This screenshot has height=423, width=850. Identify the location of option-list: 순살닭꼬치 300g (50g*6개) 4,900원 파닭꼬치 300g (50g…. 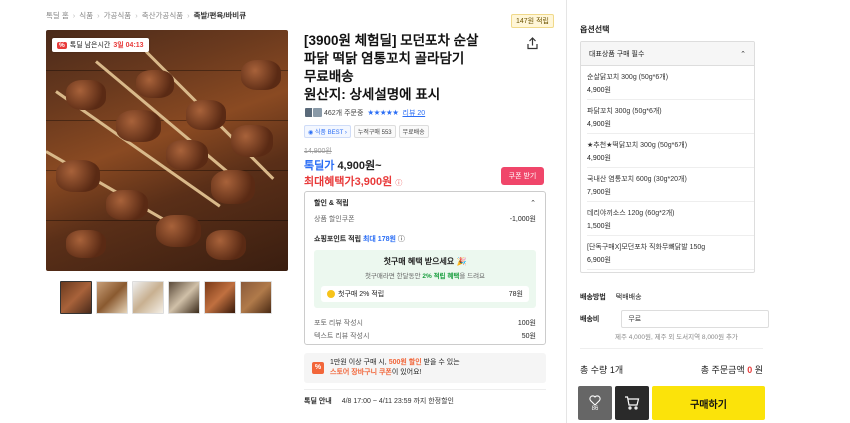
(667, 168).